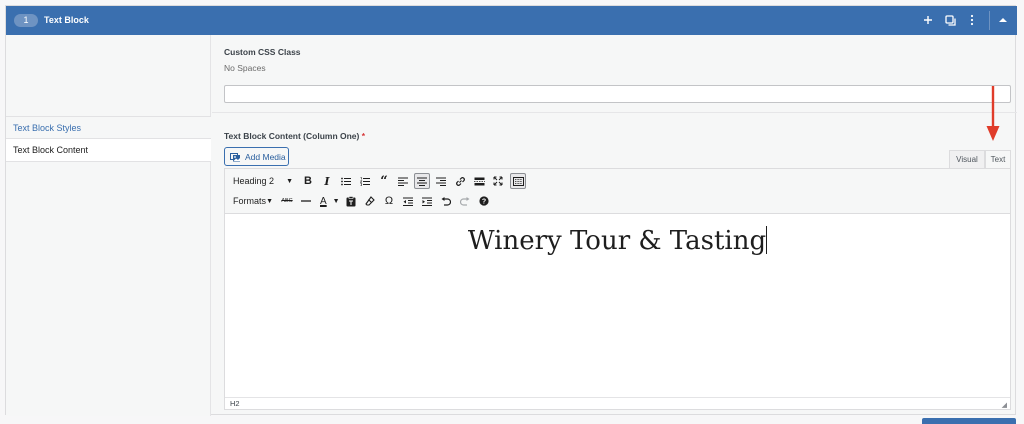  I want to click on block-number-badge: 1, so click(26, 20).